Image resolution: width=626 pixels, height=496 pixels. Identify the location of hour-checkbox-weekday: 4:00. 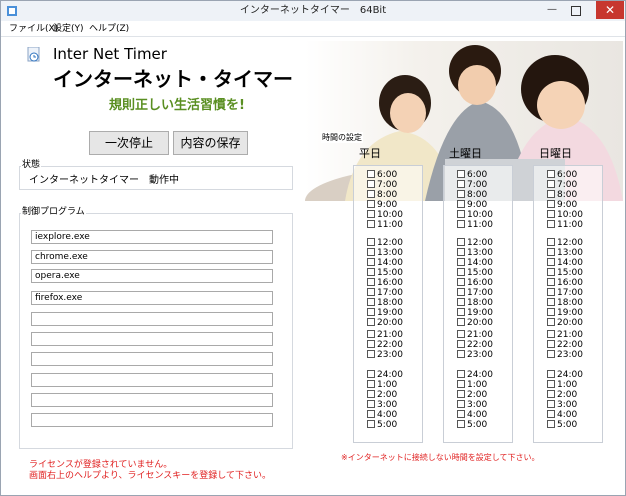
(382, 415).